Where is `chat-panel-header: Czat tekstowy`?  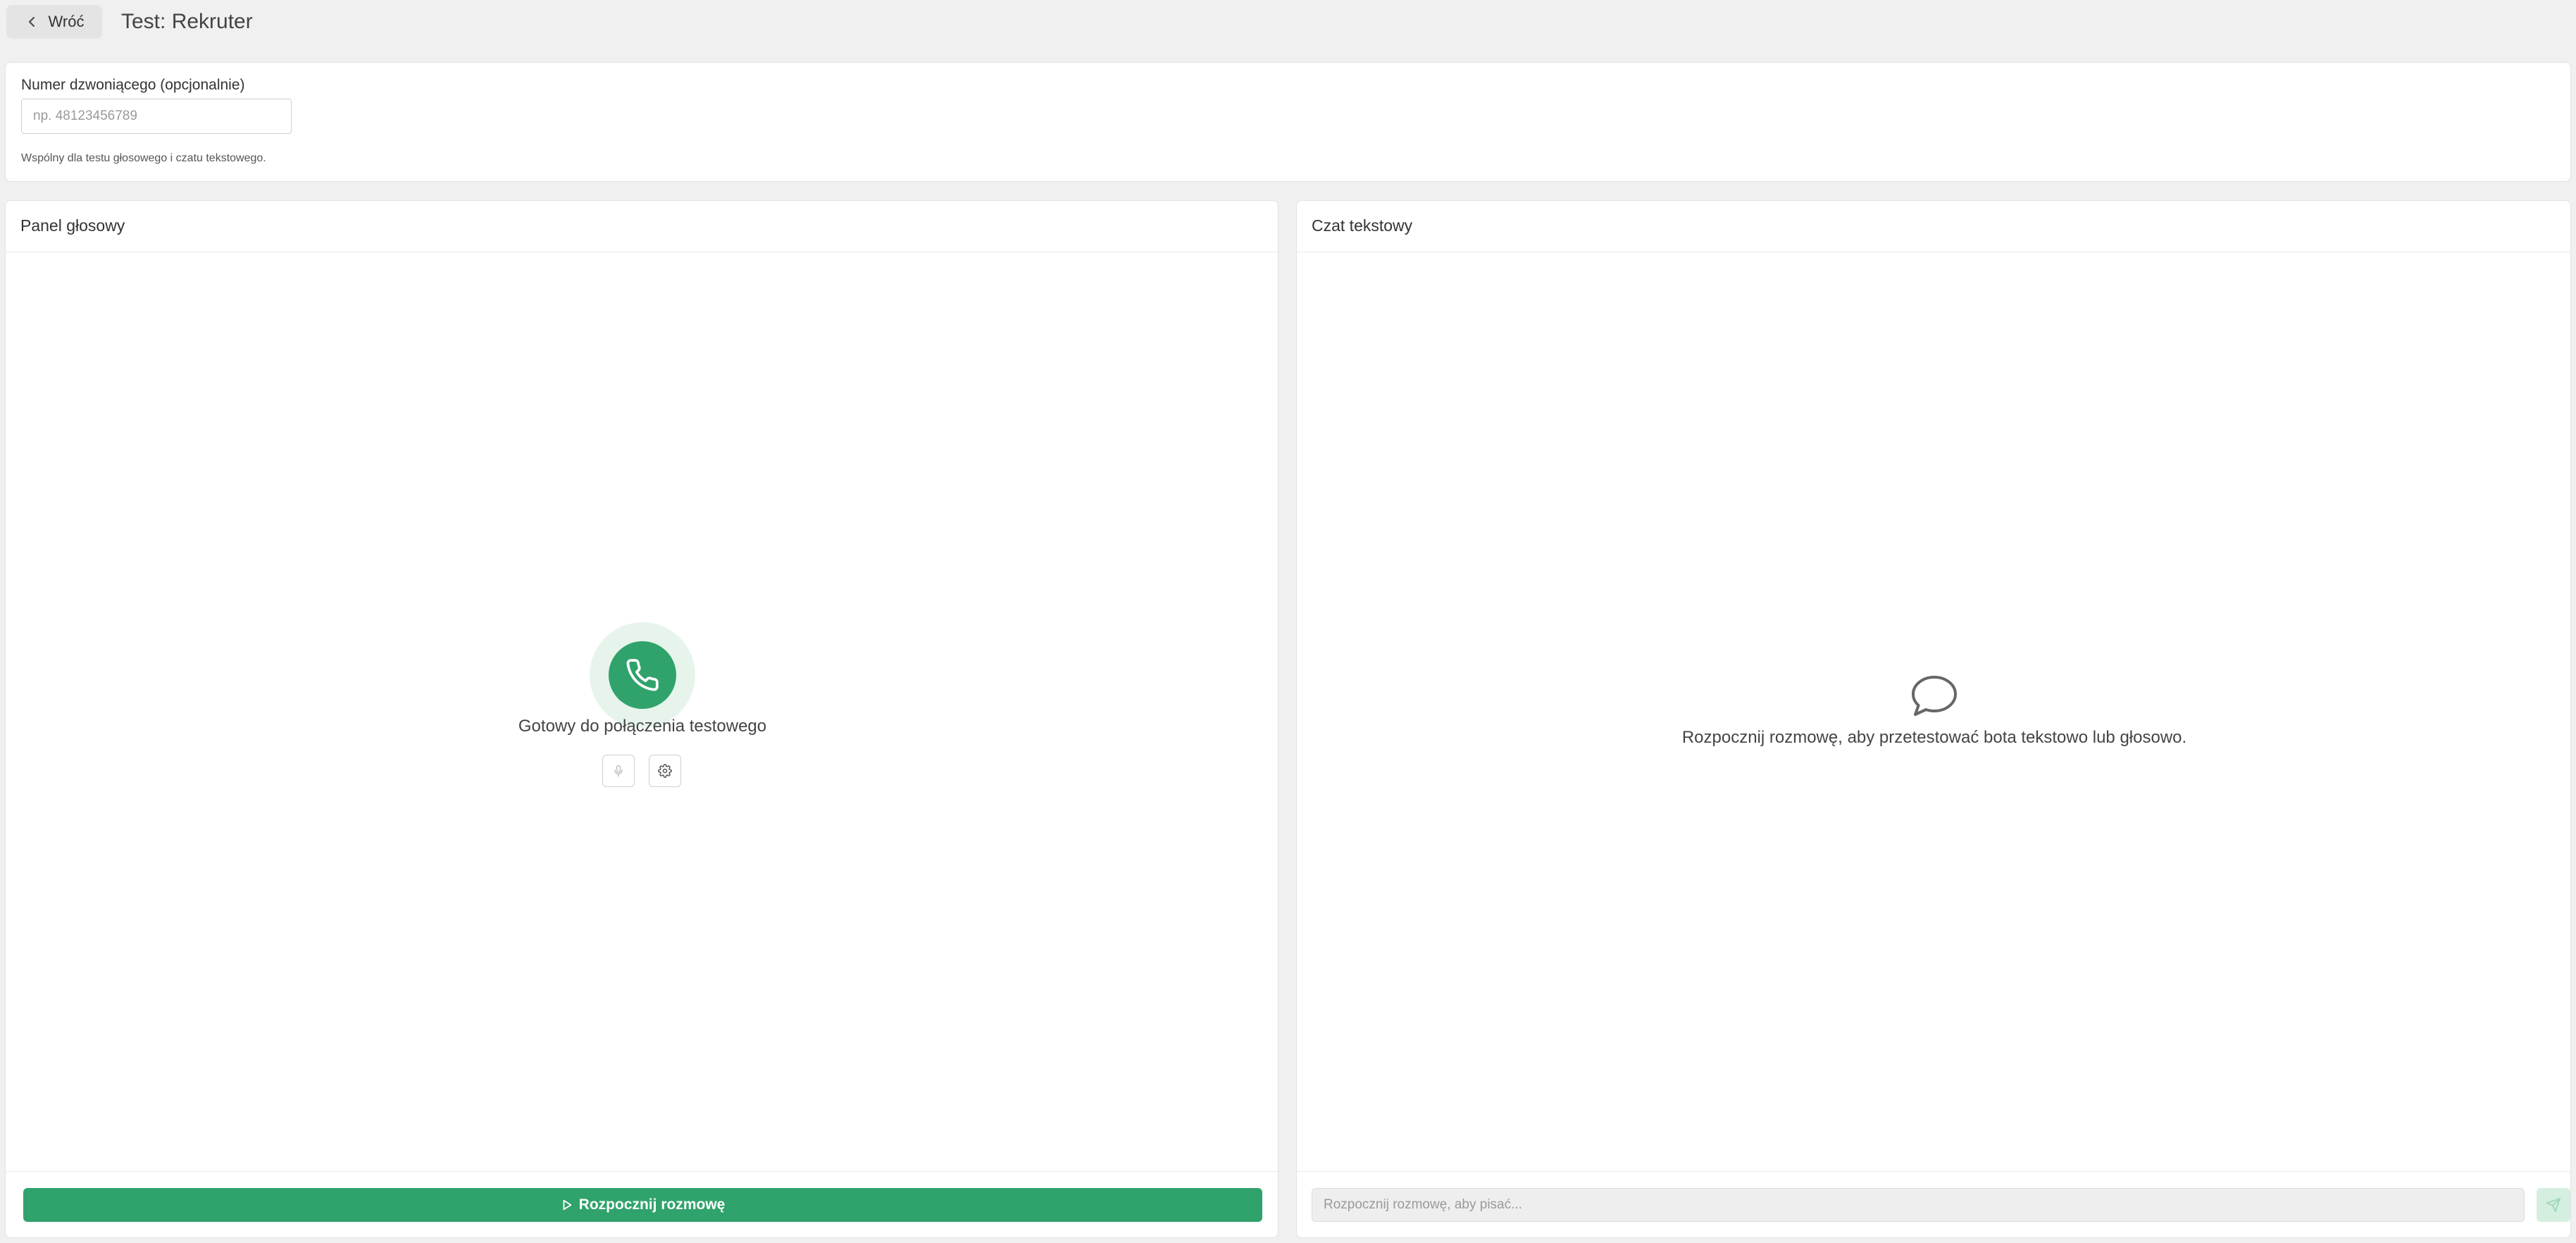
chat-panel-header: Czat tekstowy is located at coordinates (1933, 226).